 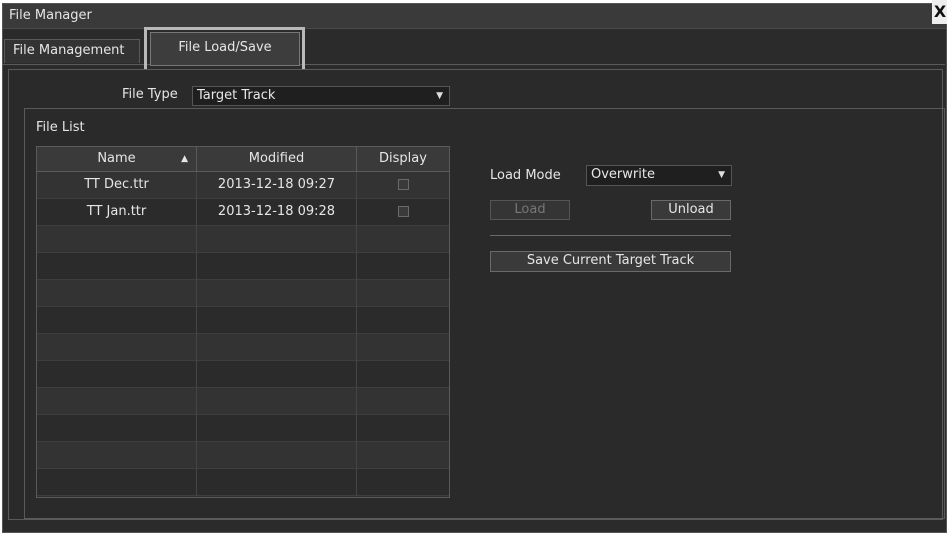 I want to click on column-header-display-label: Display, so click(x=403, y=158).